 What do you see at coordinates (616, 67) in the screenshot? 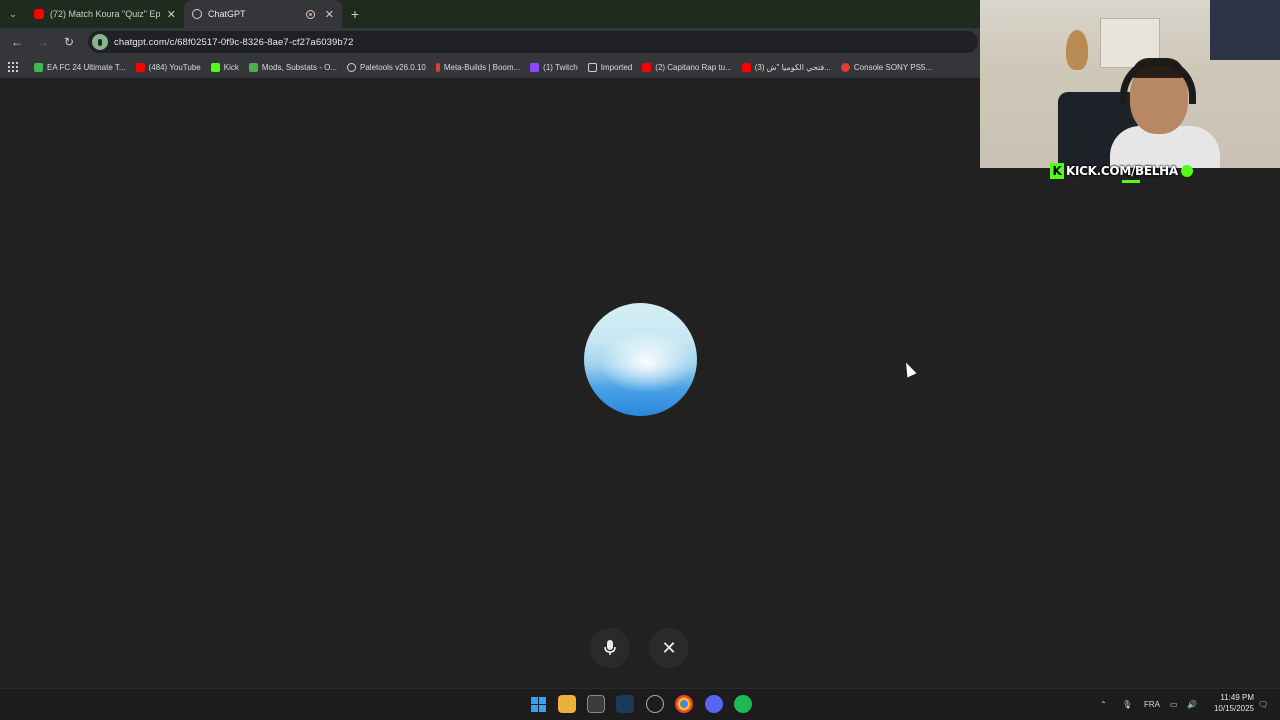
I see `bookmark-label: Imported` at bounding box center [616, 67].